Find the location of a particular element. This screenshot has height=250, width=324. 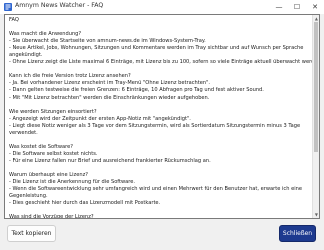

faq-line: Warum überhaupt eine Lizenz? is located at coordinates (48, 175).